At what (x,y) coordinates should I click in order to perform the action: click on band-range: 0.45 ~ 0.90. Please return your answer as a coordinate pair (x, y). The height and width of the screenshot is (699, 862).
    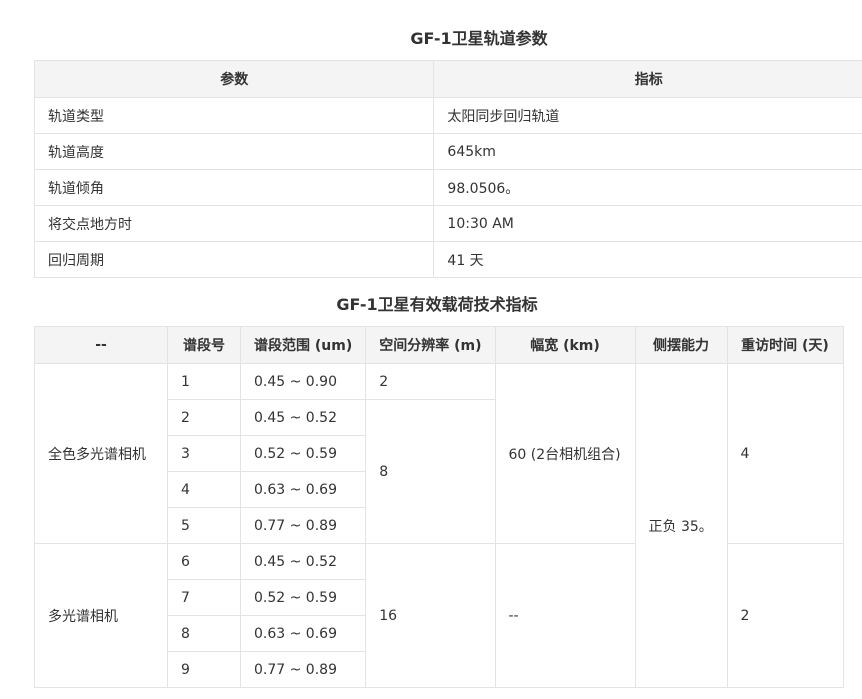
    Looking at the image, I should click on (303, 381).